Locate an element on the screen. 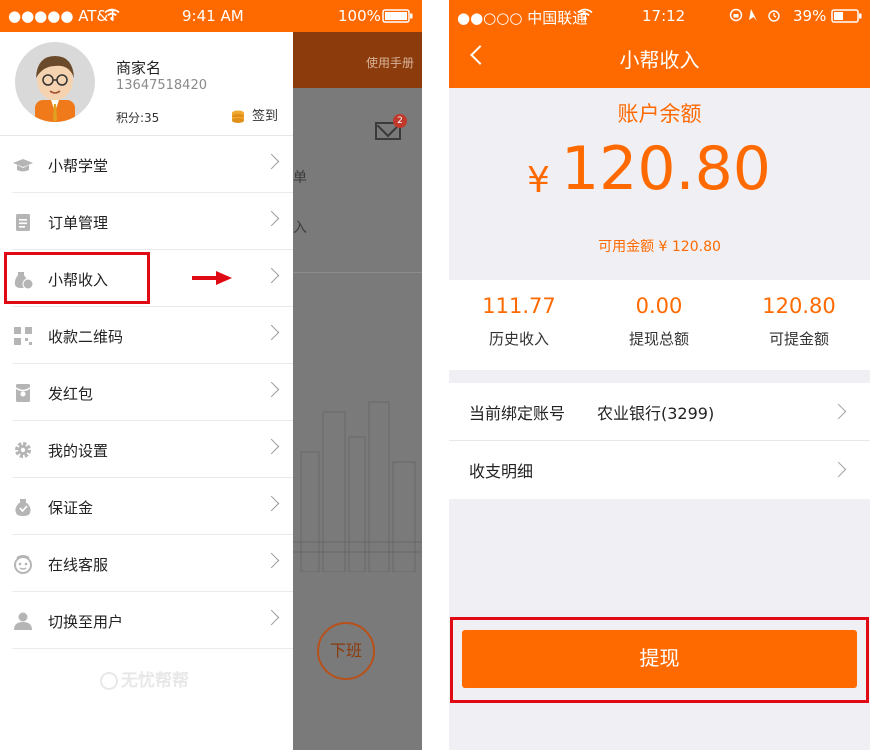 The image size is (870, 750). income-stats: 111.77 历史收入 0.00 提现总额 120.80 可提金额 is located at coordinates (659, 325).